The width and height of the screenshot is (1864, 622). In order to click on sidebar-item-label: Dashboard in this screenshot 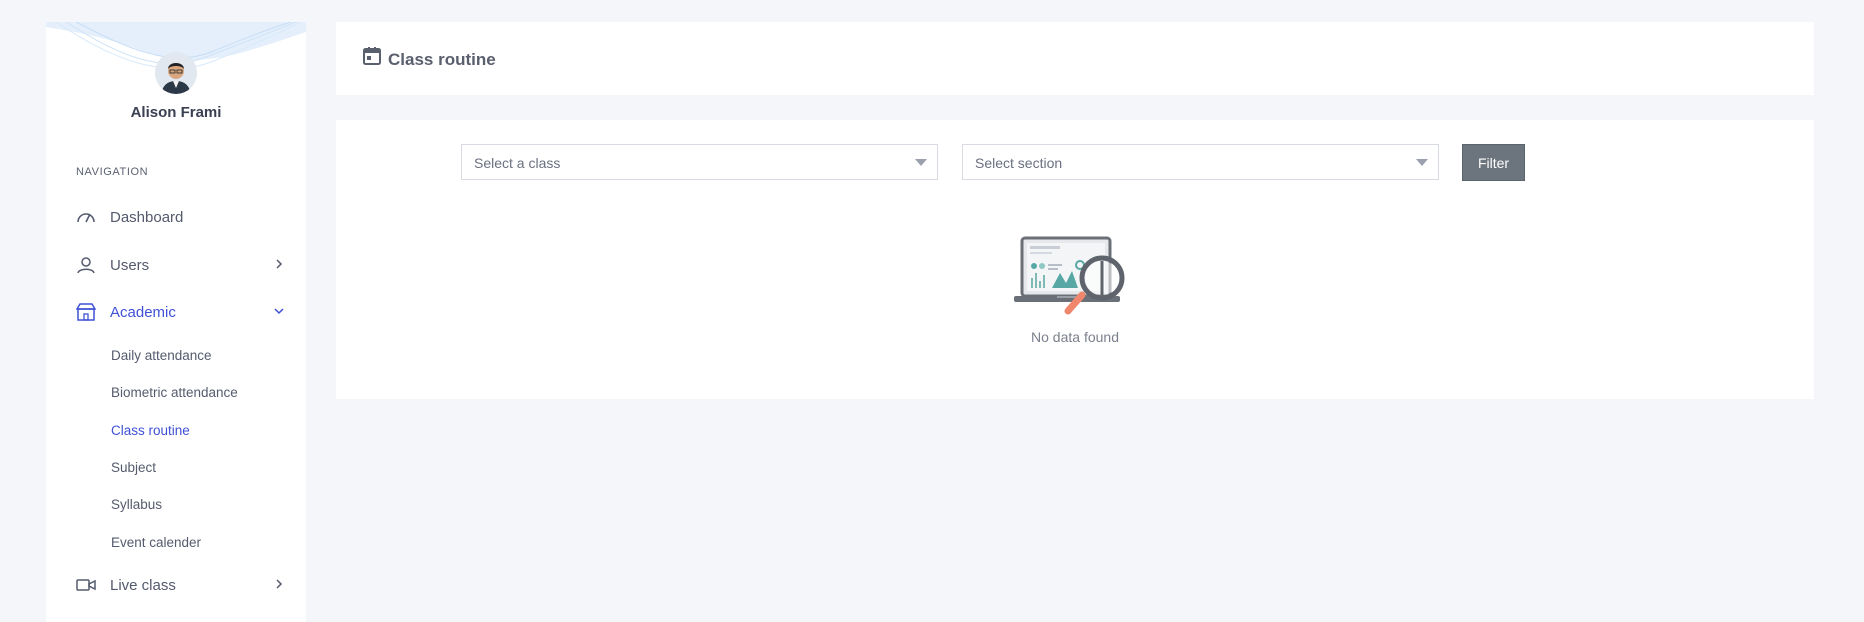, I will do `click(147, 217)`.